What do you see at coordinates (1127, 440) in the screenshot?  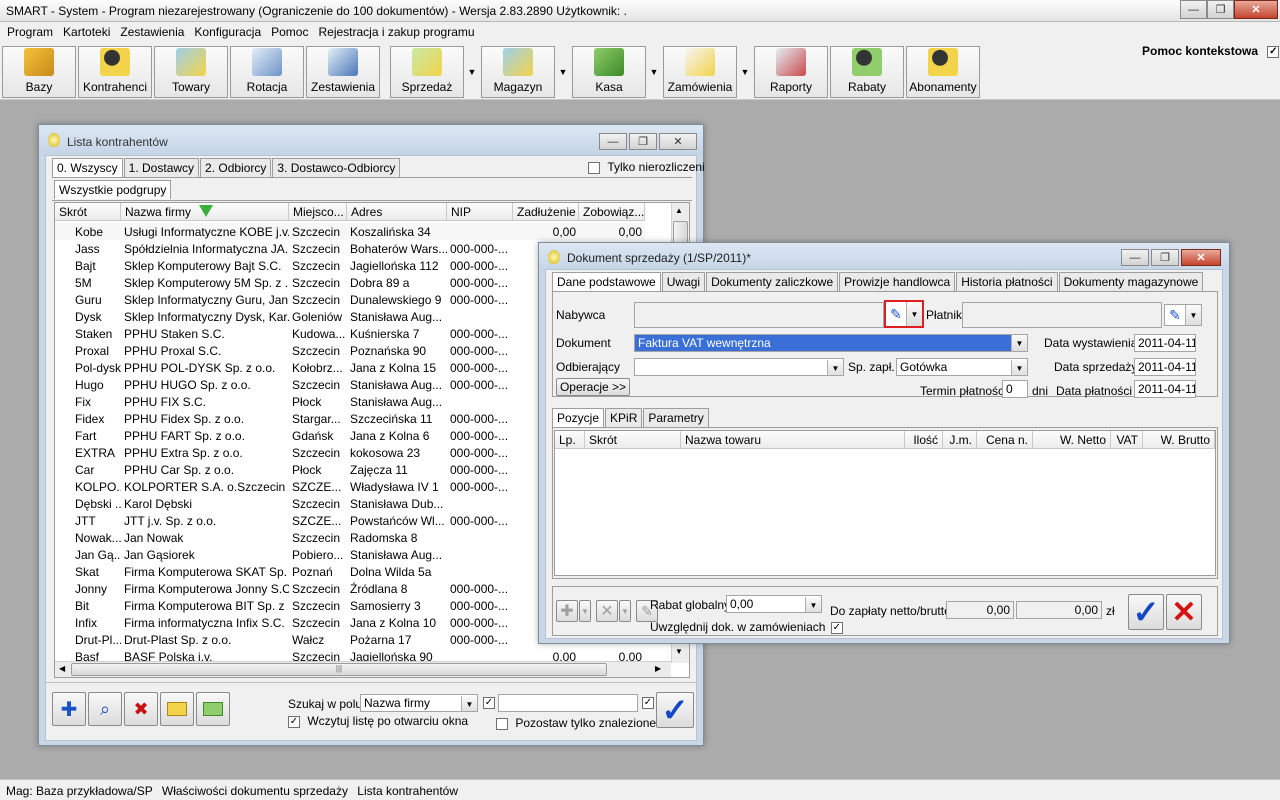 I see `col-vat: VAT` at bounding box center [1127, 440].